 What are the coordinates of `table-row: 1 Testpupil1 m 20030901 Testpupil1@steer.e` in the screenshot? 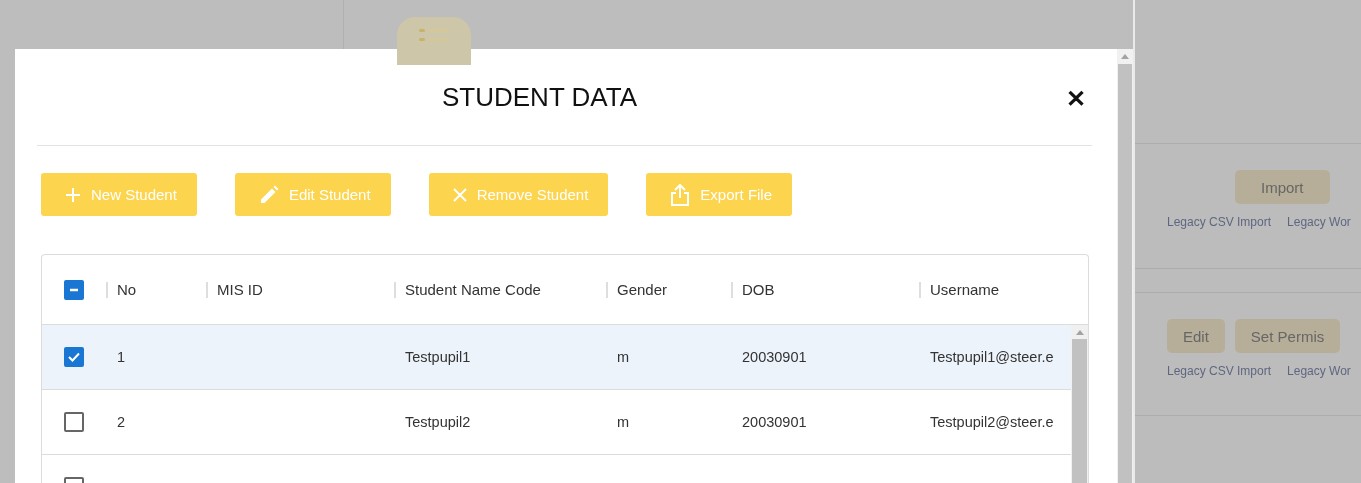 It's located at (556, 357).